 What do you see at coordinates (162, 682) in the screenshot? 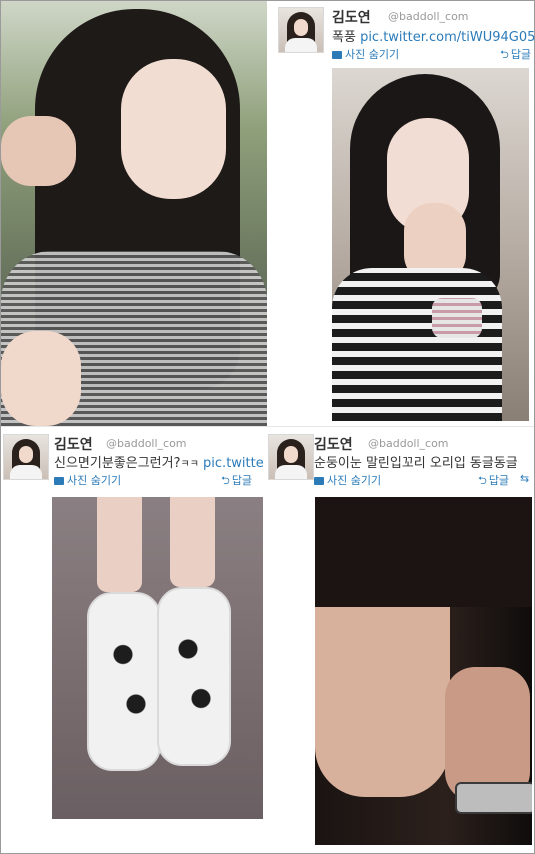
I see `heart-pattern` at bounding box center [162, 682].